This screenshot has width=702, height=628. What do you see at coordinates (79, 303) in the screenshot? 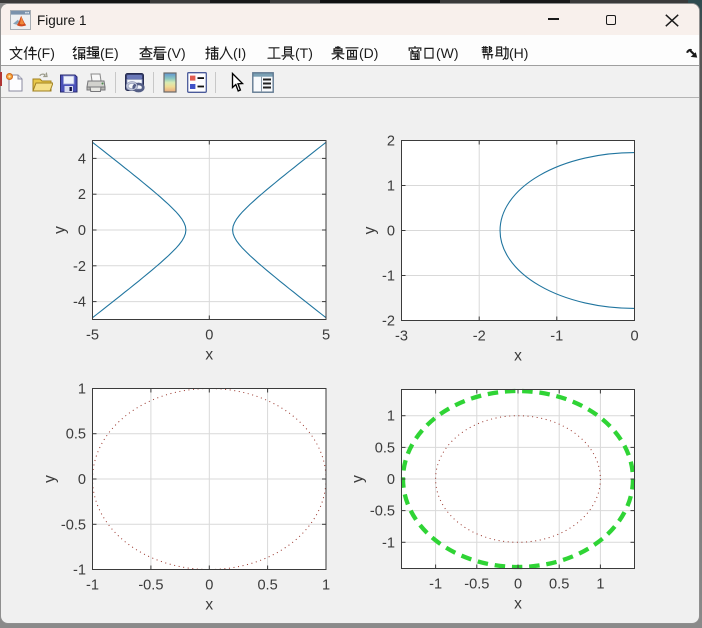
I see `svg-text: -4` at bounding box center [79, 303].